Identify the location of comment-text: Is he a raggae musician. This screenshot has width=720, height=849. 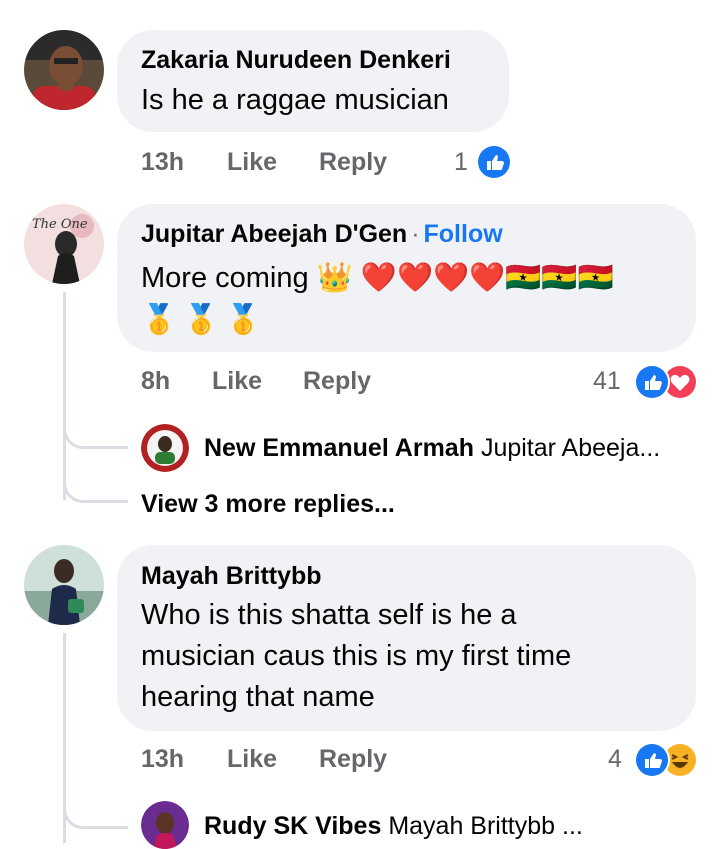
(295, 100).